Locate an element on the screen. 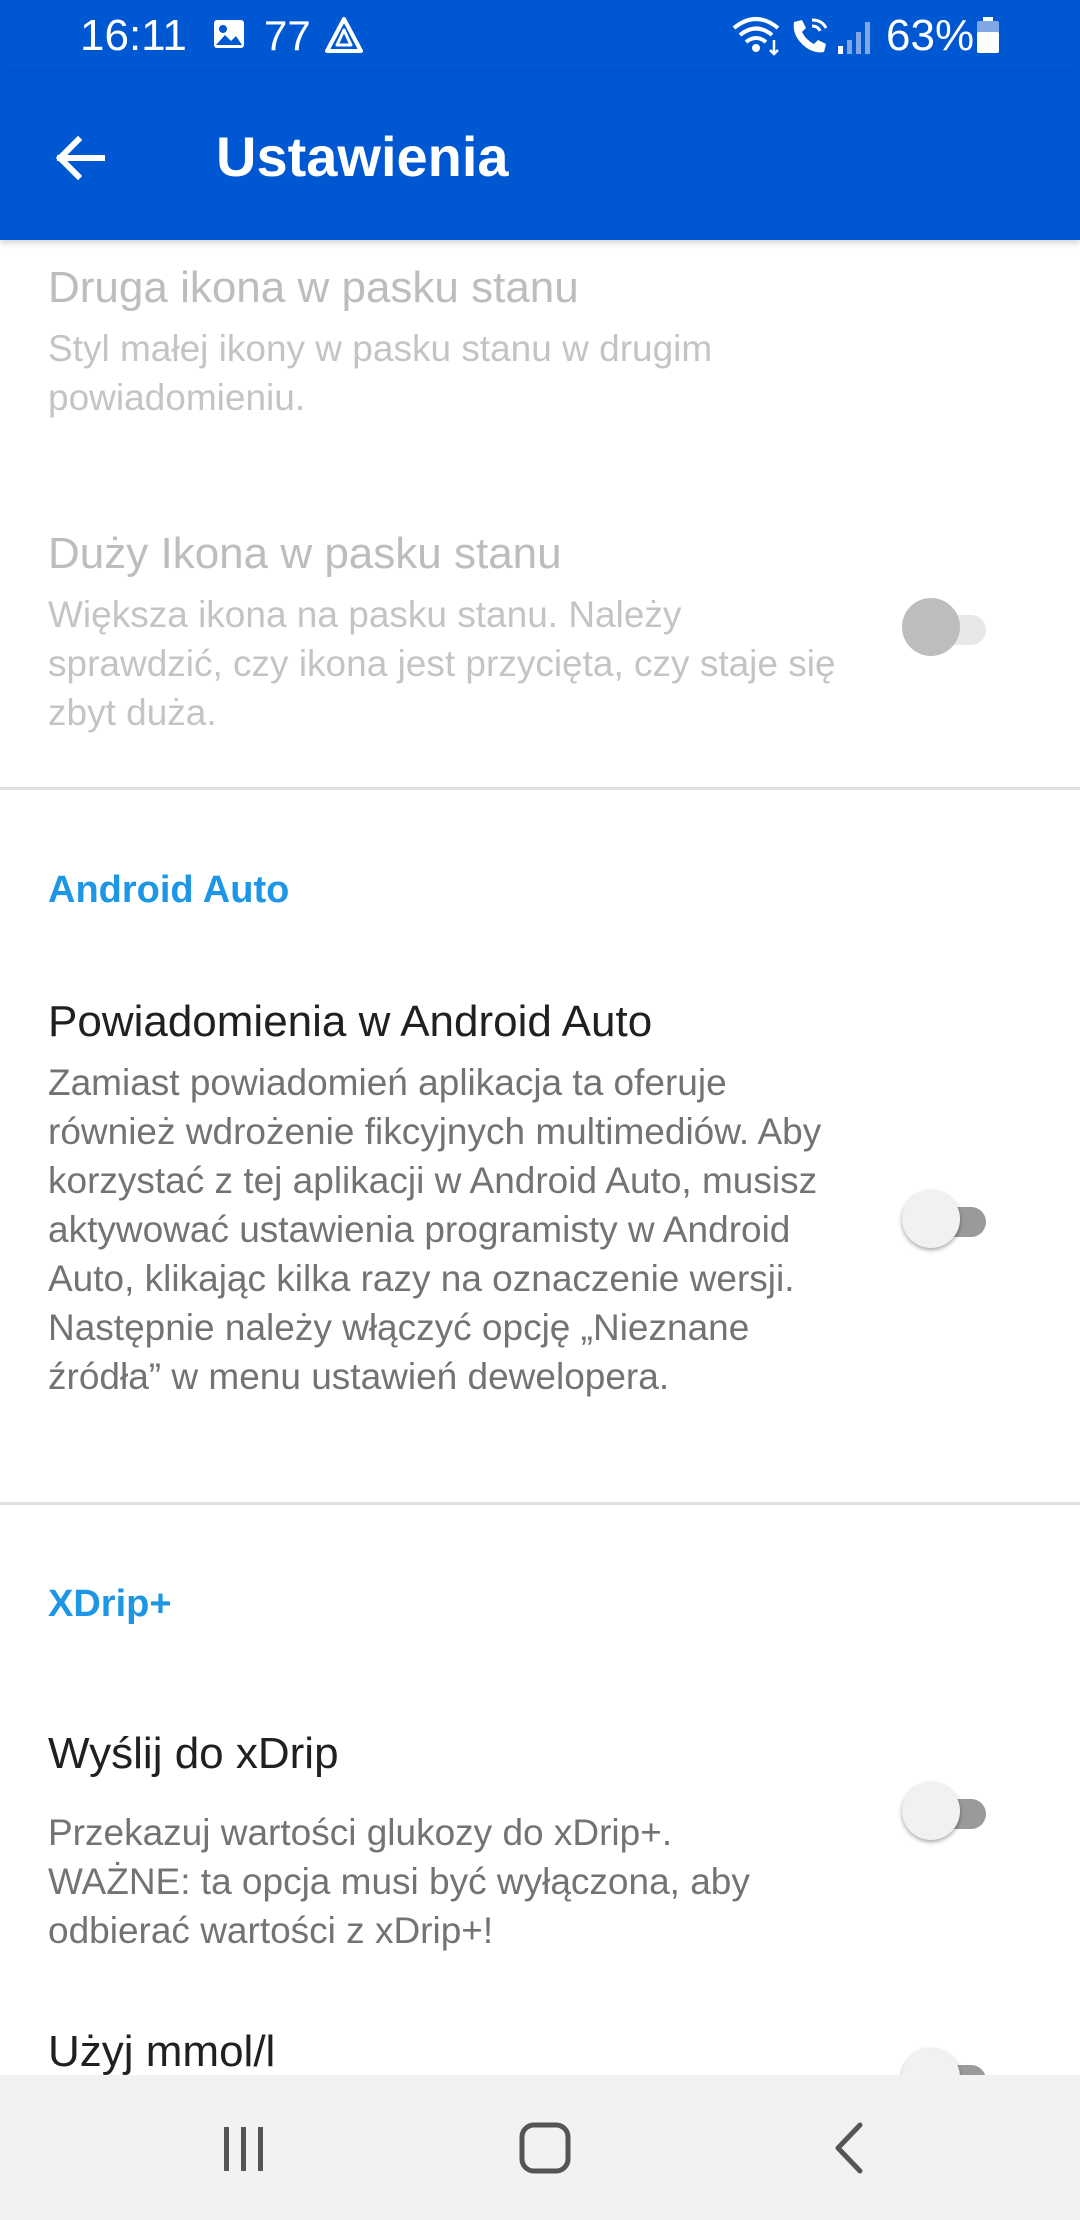 The width and height of the screenshot is (1080, 2220). setting-title: Duży Ikona w pasku stanu is located at coordinates (305, 553).